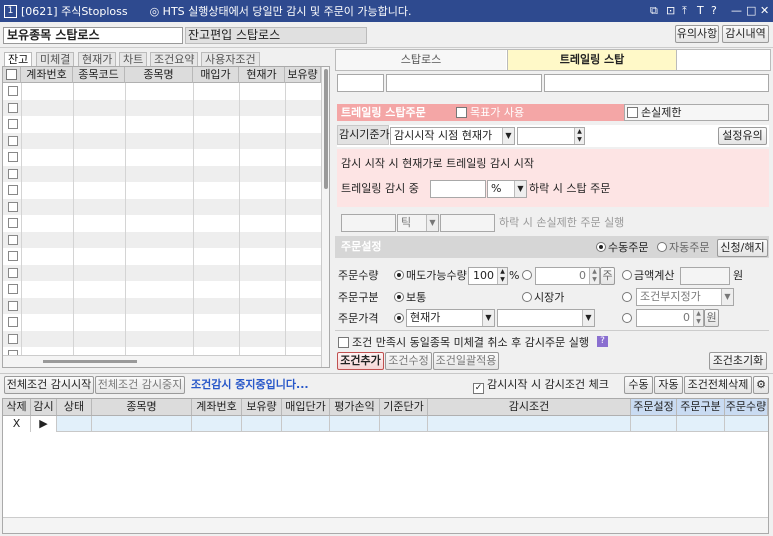 The height and width of the screenshot is (536, 773). Describe the element at coordinates (701, 407) in the screenshot. I see `col-order-kind: 주문구분` at that location.